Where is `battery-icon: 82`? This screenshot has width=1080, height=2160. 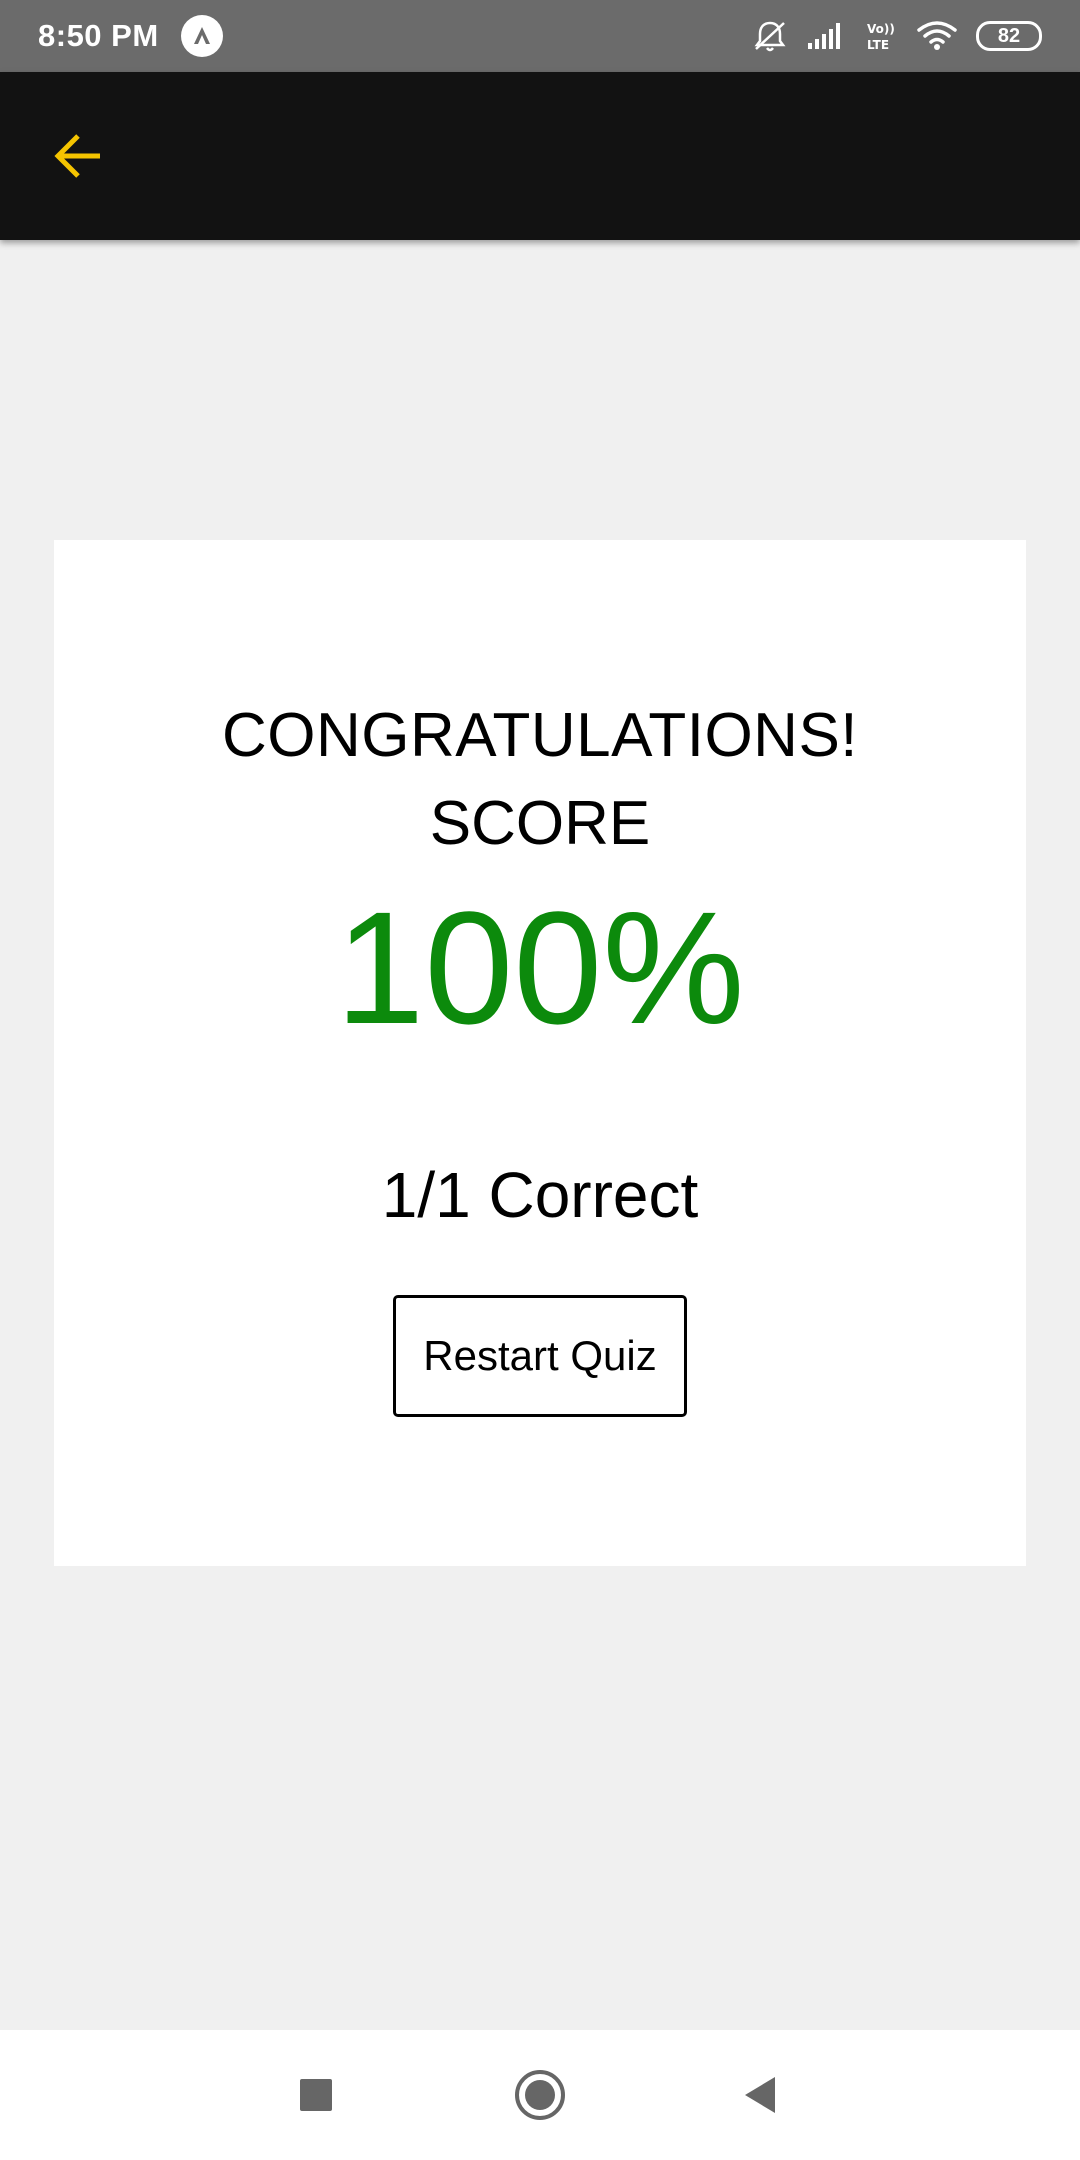 battery-icon: 82 is located at coordinates (1009, 36).